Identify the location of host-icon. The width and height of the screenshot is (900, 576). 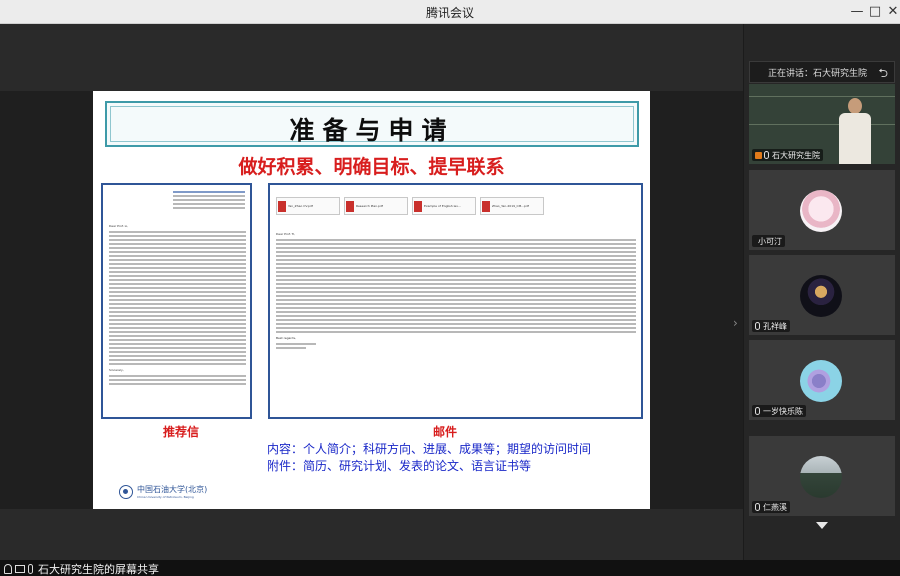
(758, 155).